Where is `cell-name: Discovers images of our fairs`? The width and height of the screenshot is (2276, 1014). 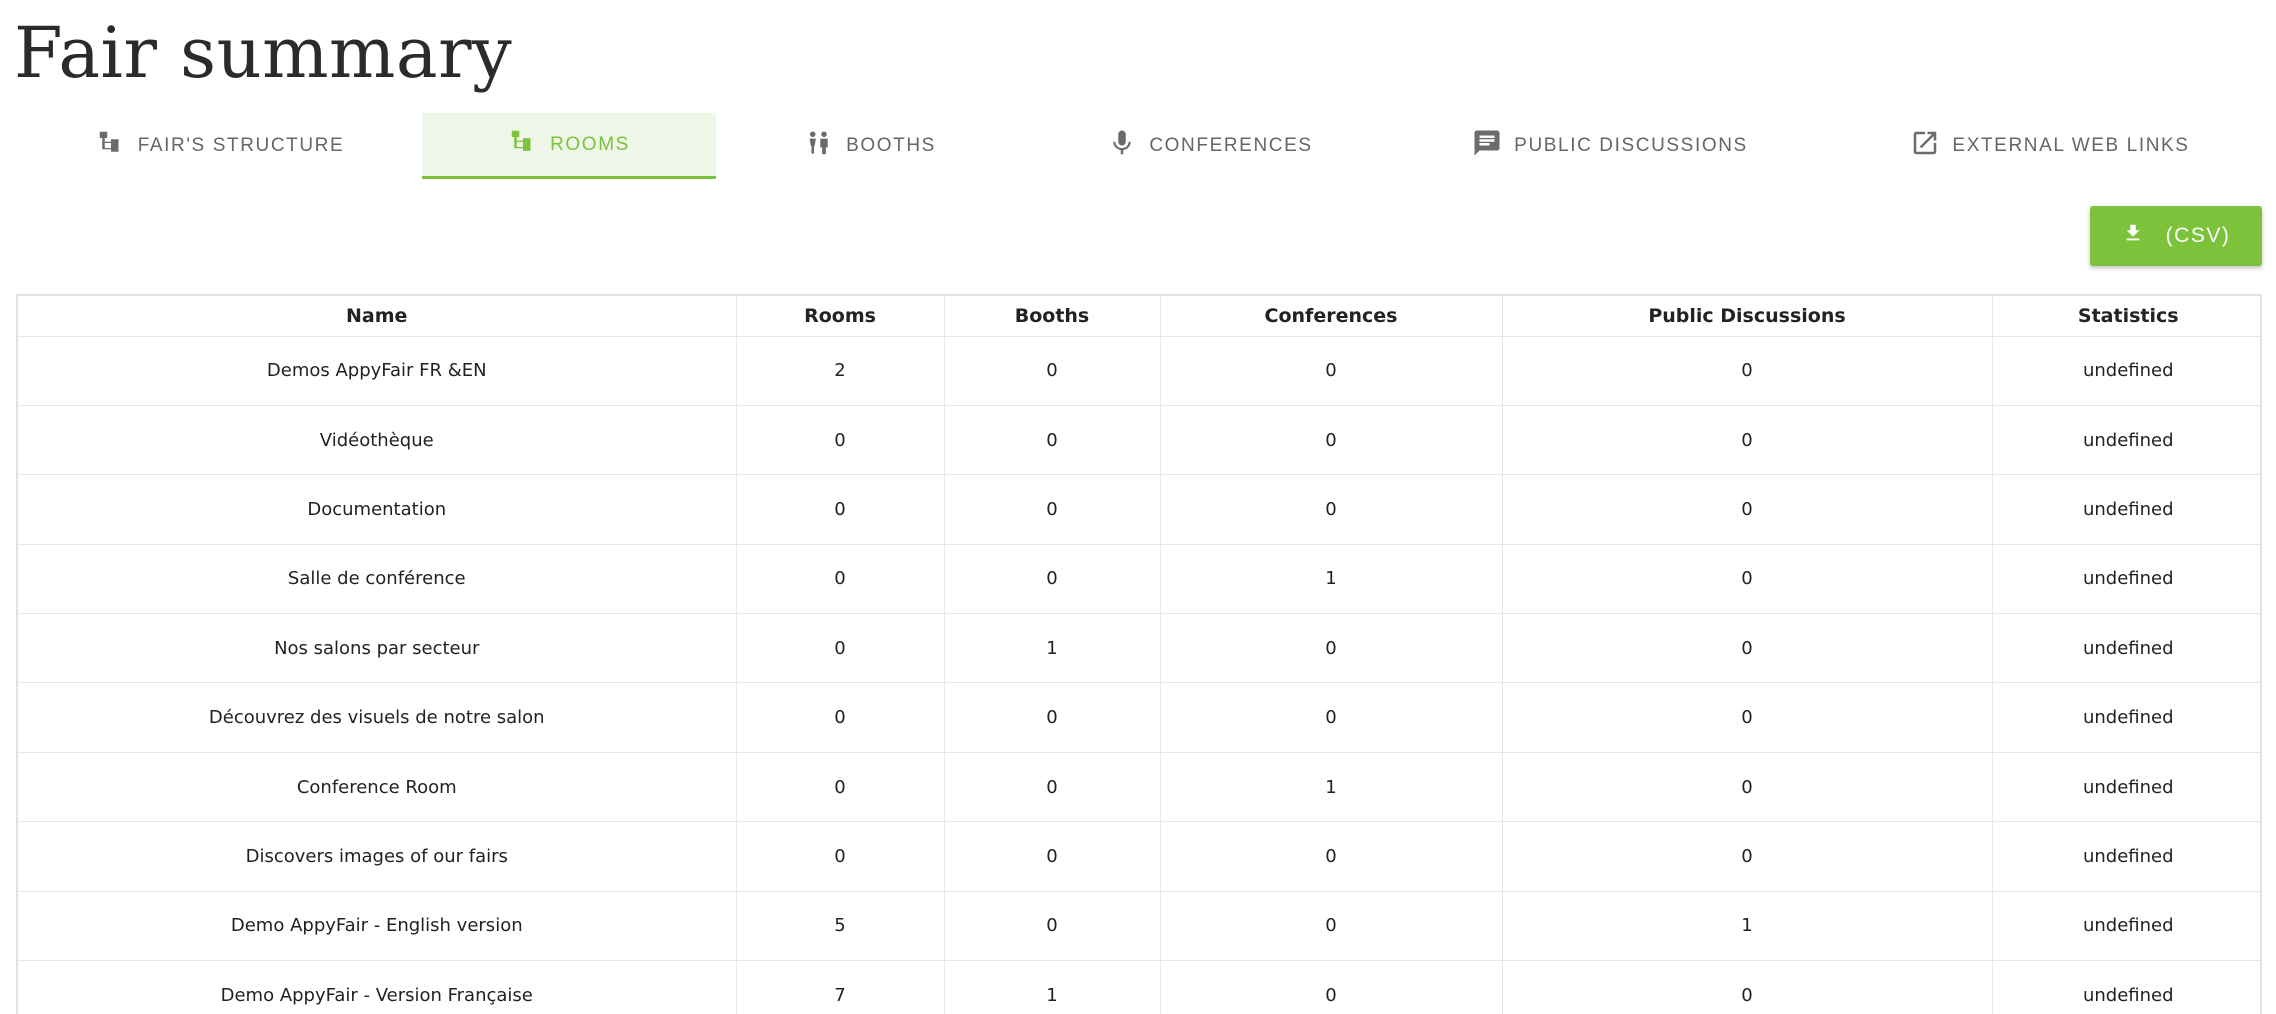 cell-name: Discovers images of our fairs is located at coordinates (377, 856).